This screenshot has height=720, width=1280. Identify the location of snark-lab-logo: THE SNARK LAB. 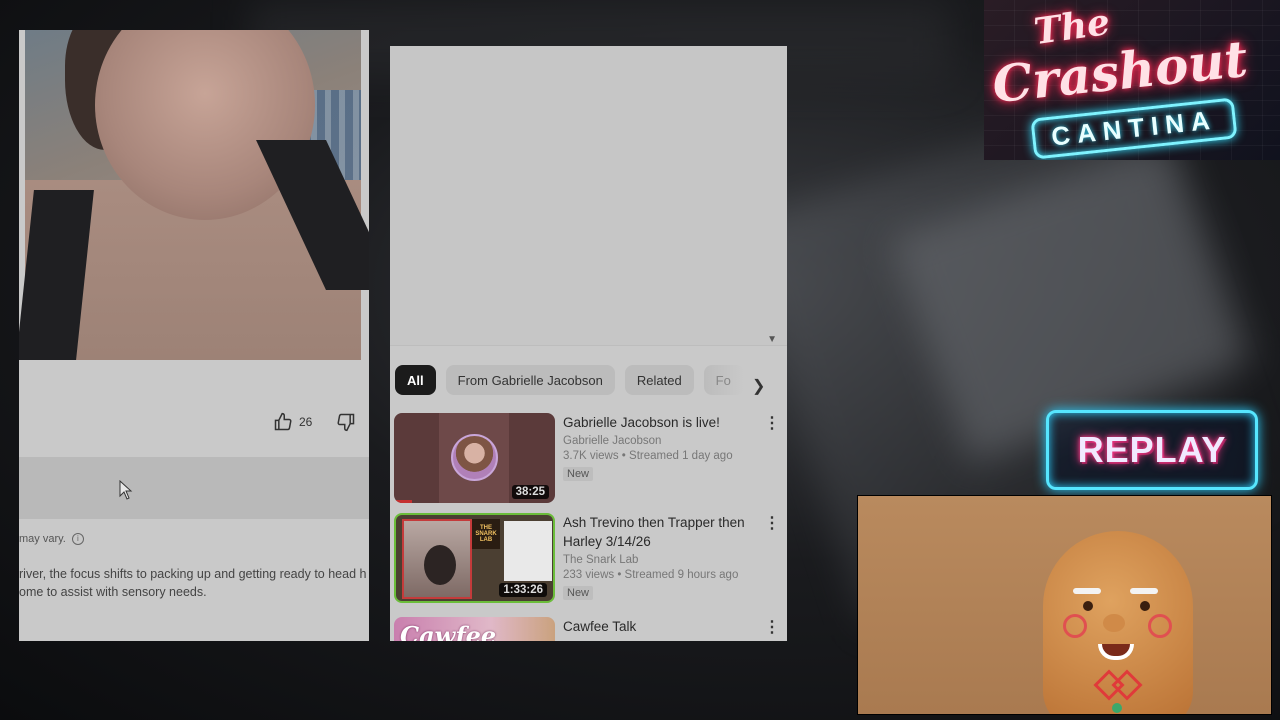
(486, 534).